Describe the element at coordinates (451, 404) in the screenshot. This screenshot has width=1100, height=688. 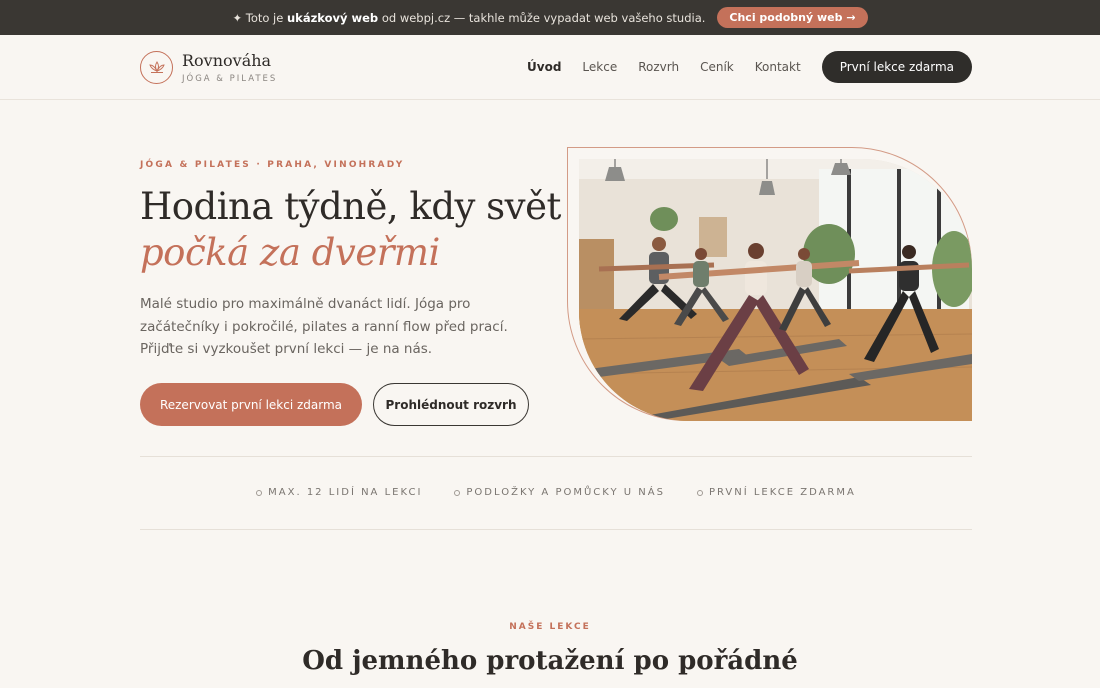
I see `view-schedule-button: Prohlédnout rozvrh` at that location.